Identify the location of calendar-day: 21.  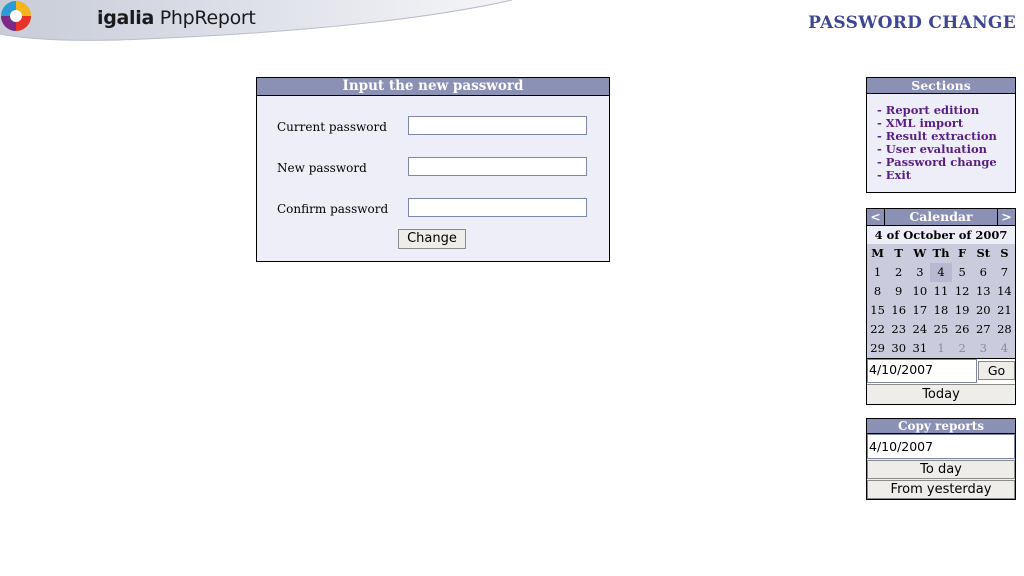
(1004, 310).